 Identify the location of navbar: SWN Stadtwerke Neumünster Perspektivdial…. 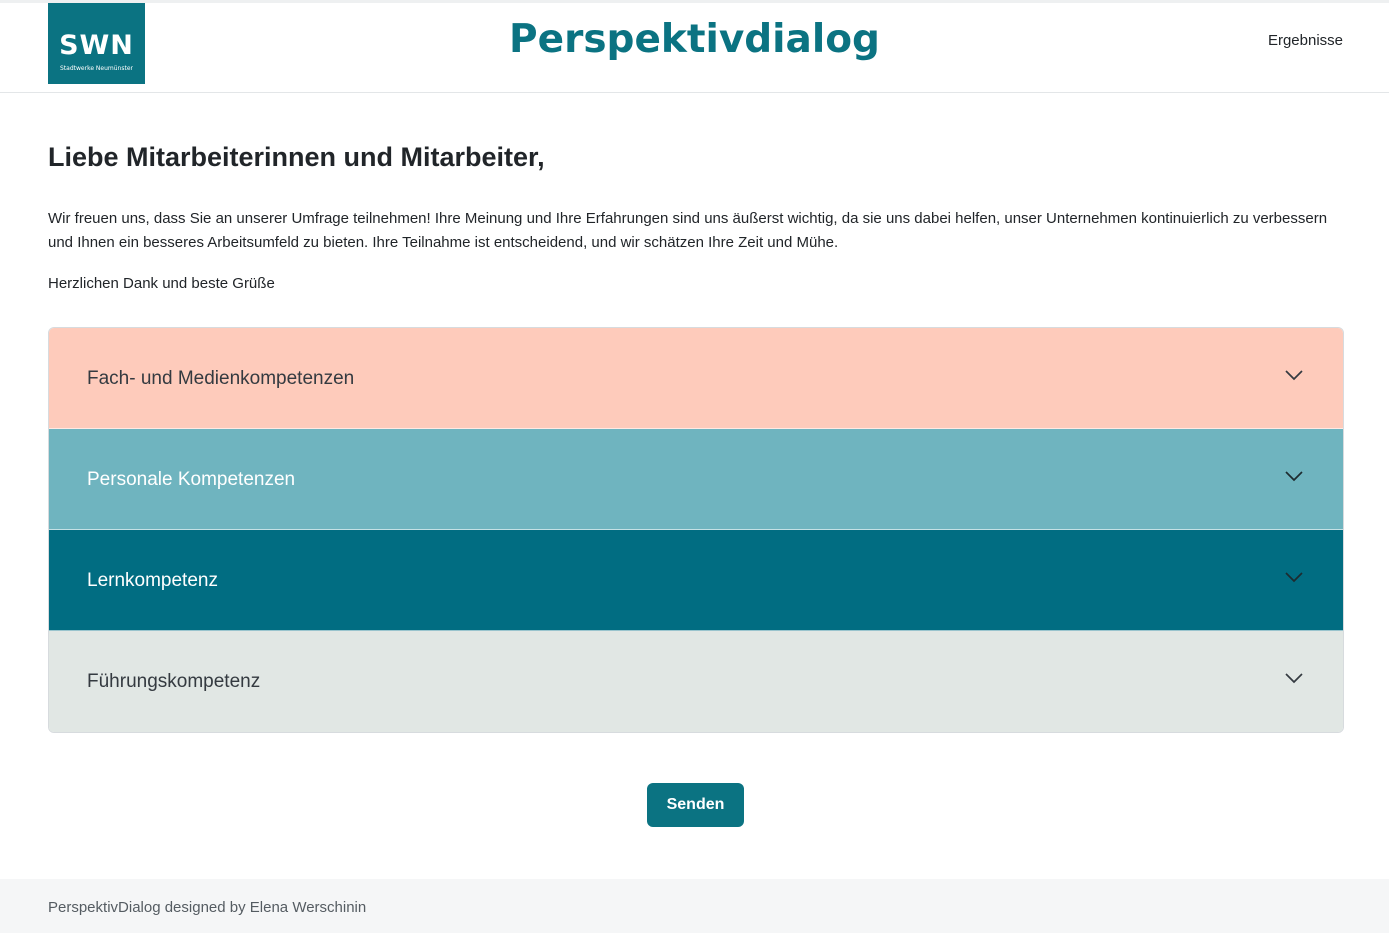
(694, 48).